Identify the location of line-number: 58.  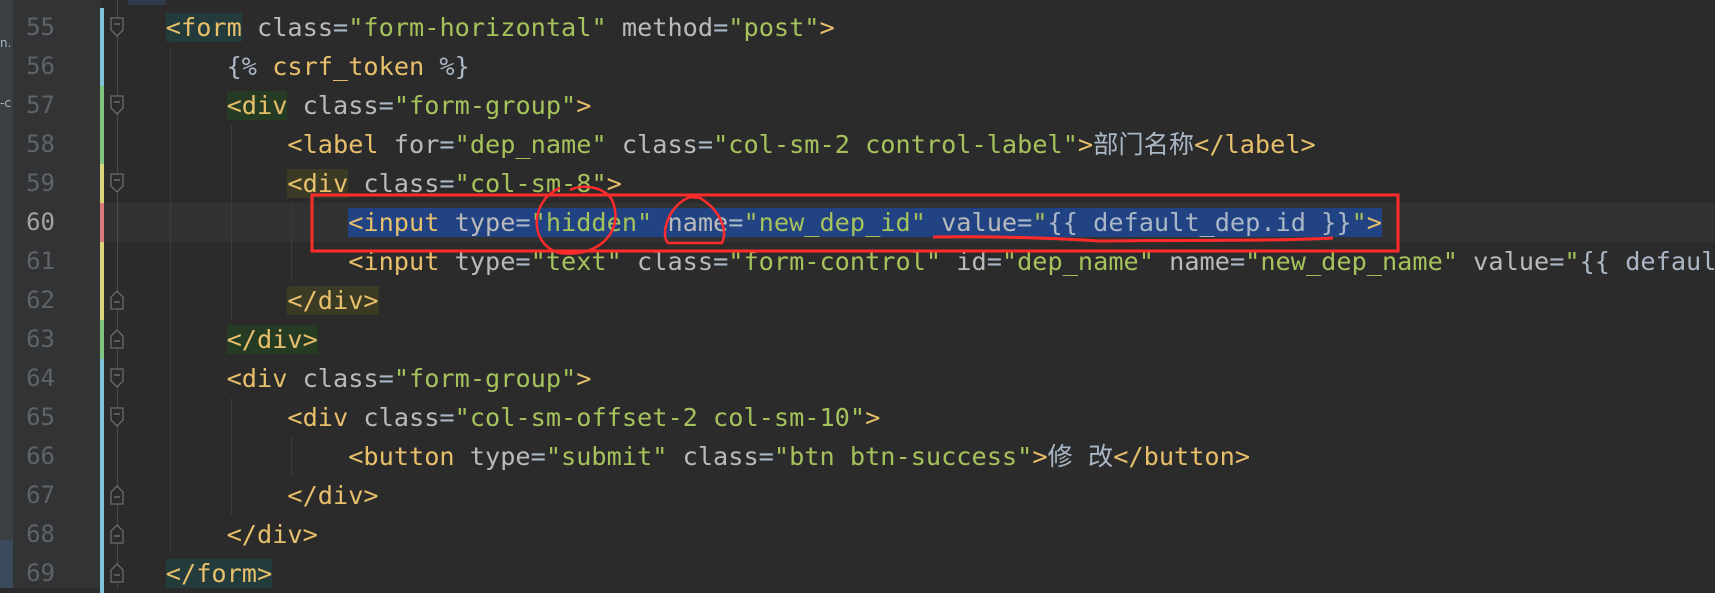
(34, 144).